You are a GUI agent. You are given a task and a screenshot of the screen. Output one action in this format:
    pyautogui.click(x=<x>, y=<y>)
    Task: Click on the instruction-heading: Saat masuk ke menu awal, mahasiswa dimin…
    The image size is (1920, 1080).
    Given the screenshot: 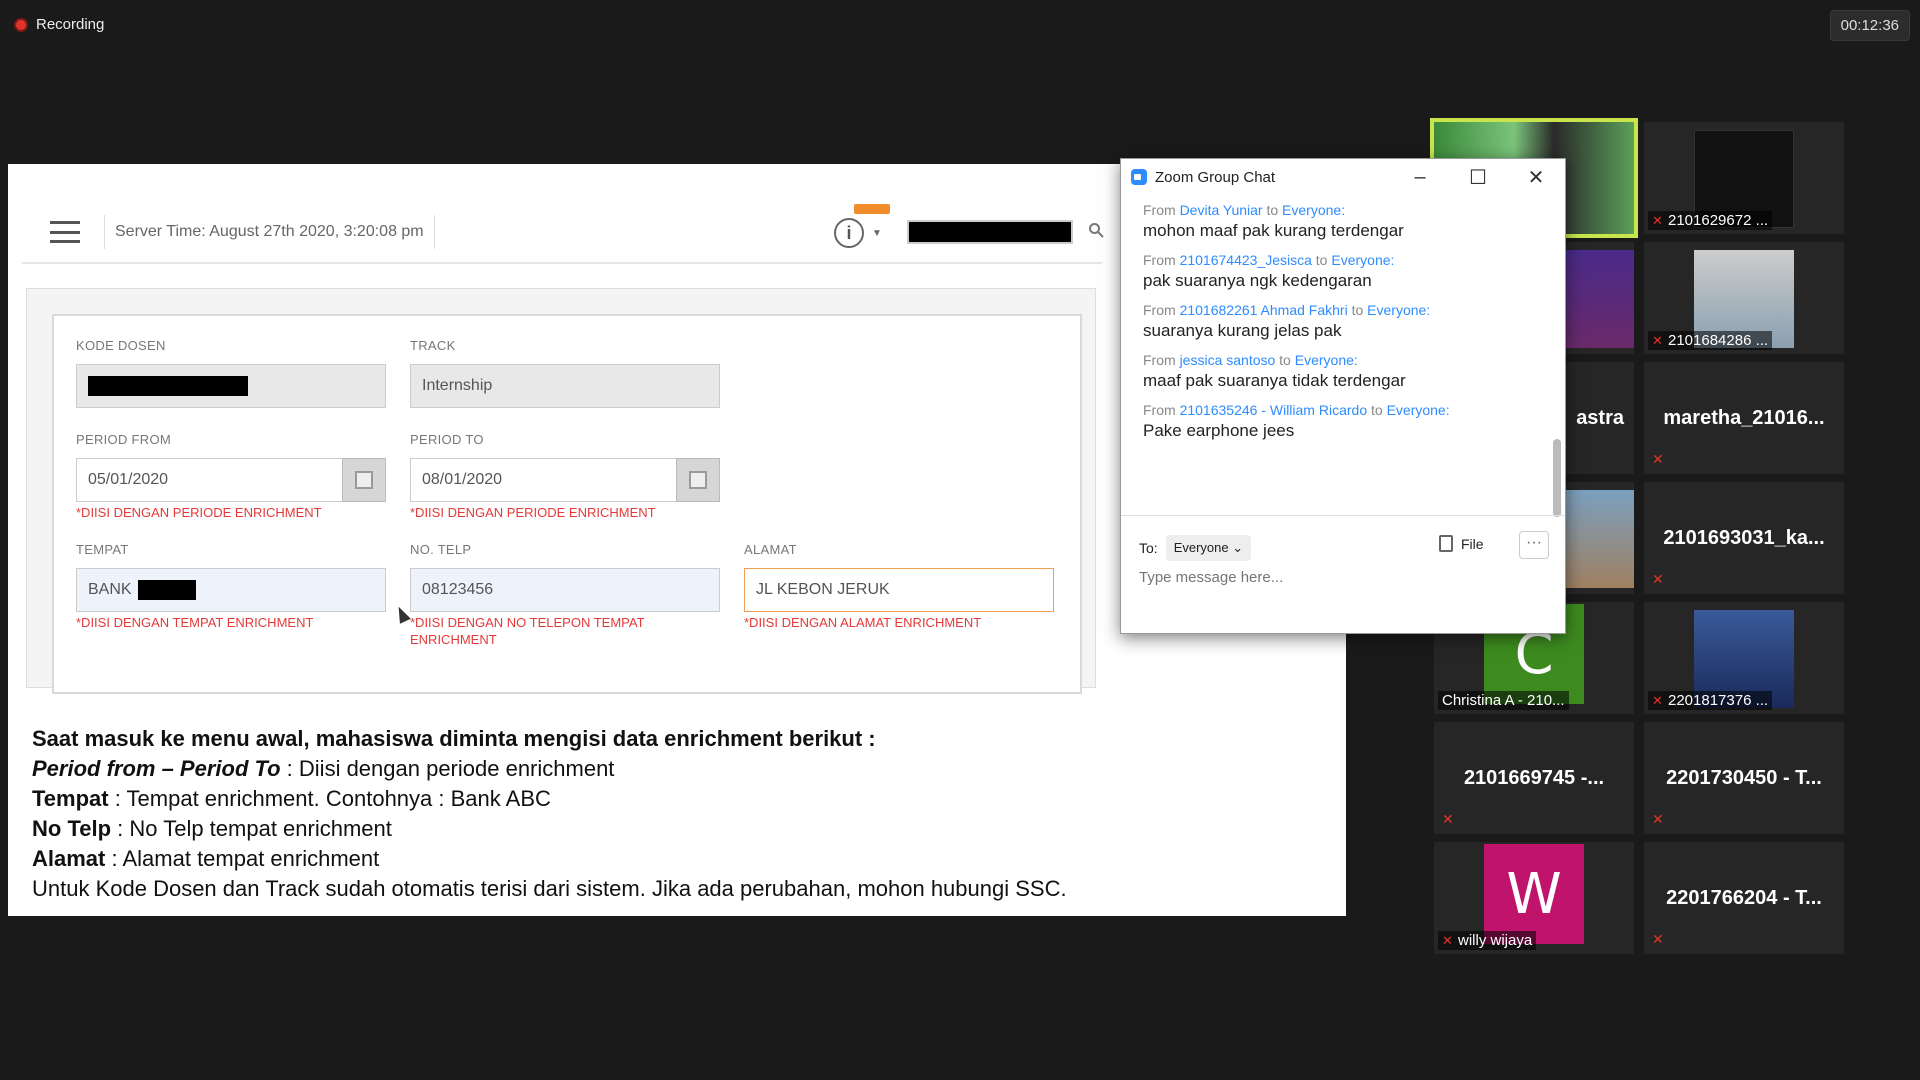 What is the action you would take?
    pyautogui.click(x=454, y=738)
    